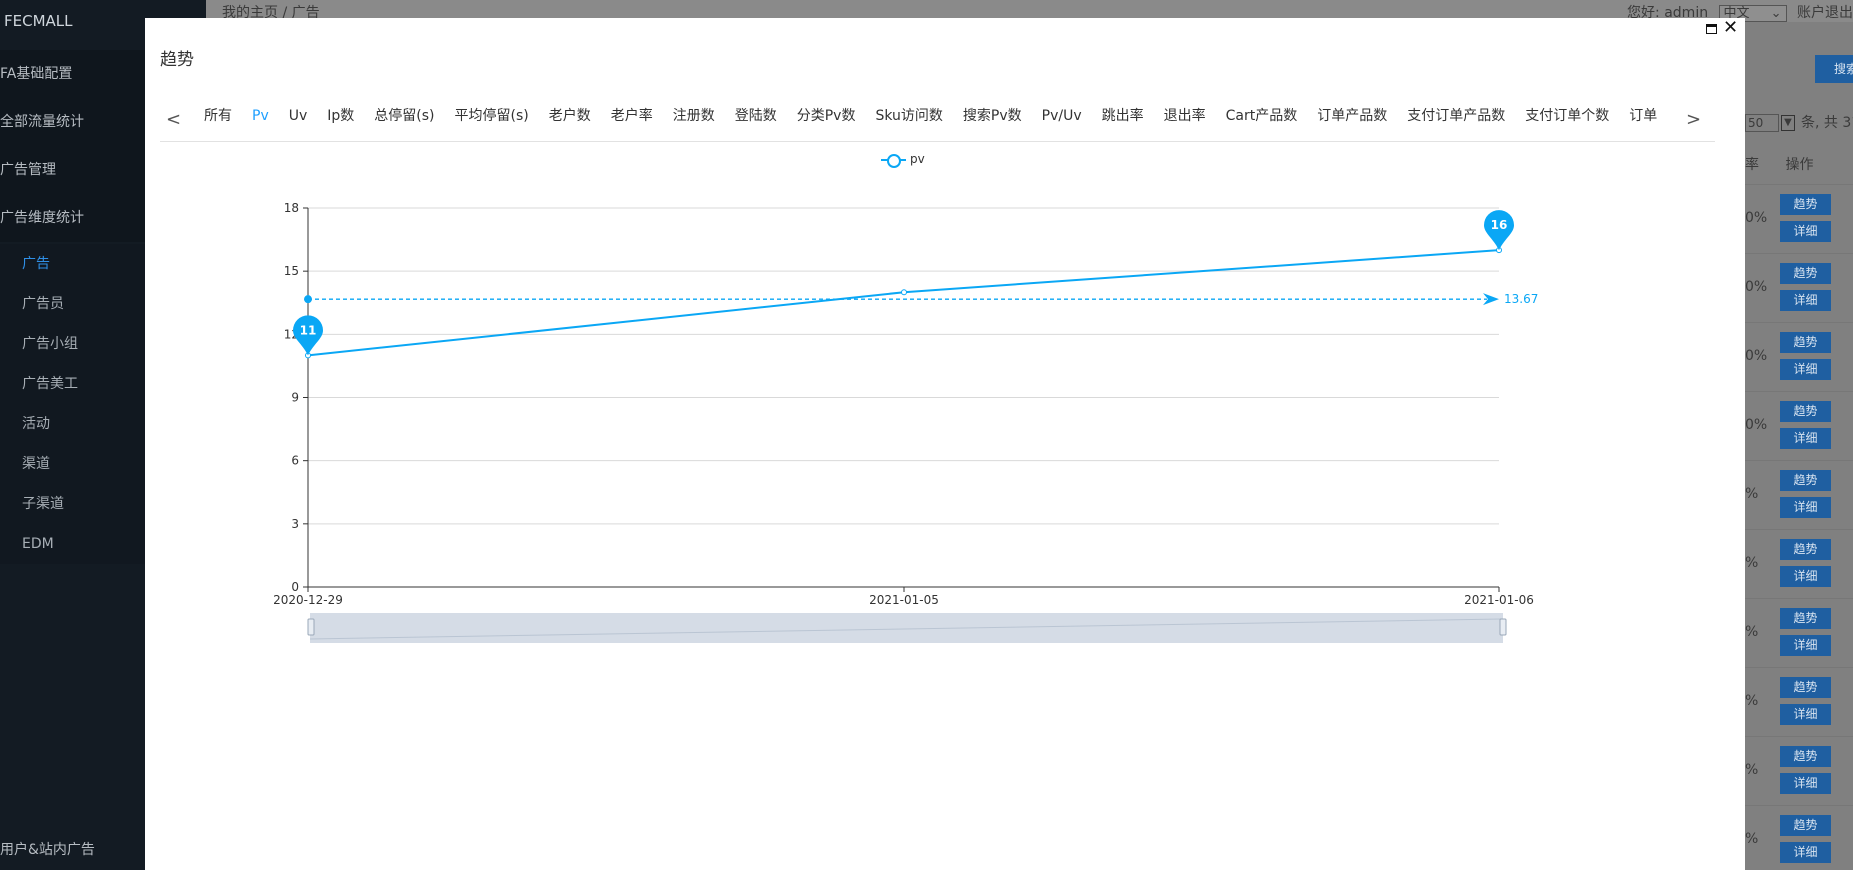 The image size is (1853, 870). I want to click on brand-logo: FECMALL, so click(38, 21).